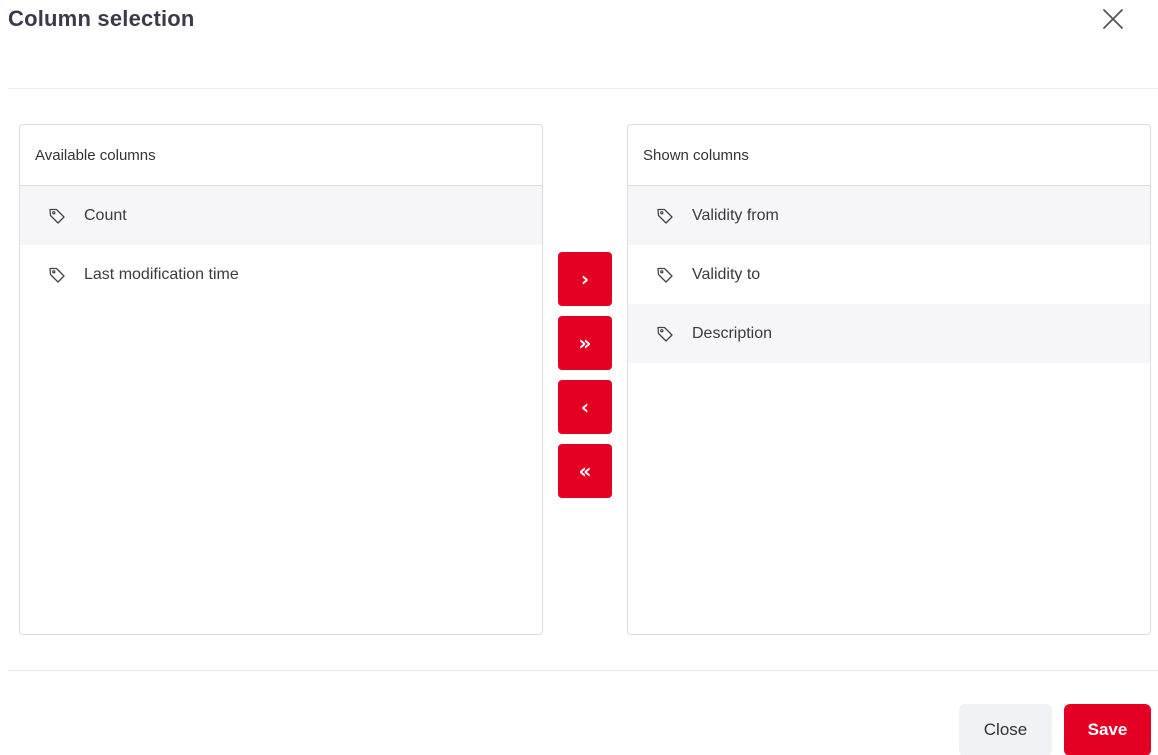 Image resolution: width=1158 pixels, height=755 pixels. What do you see at coordinates (281, 155) in the screenshot?
I see `available-columns-header: Available columns` at bounding box center [281, 155].